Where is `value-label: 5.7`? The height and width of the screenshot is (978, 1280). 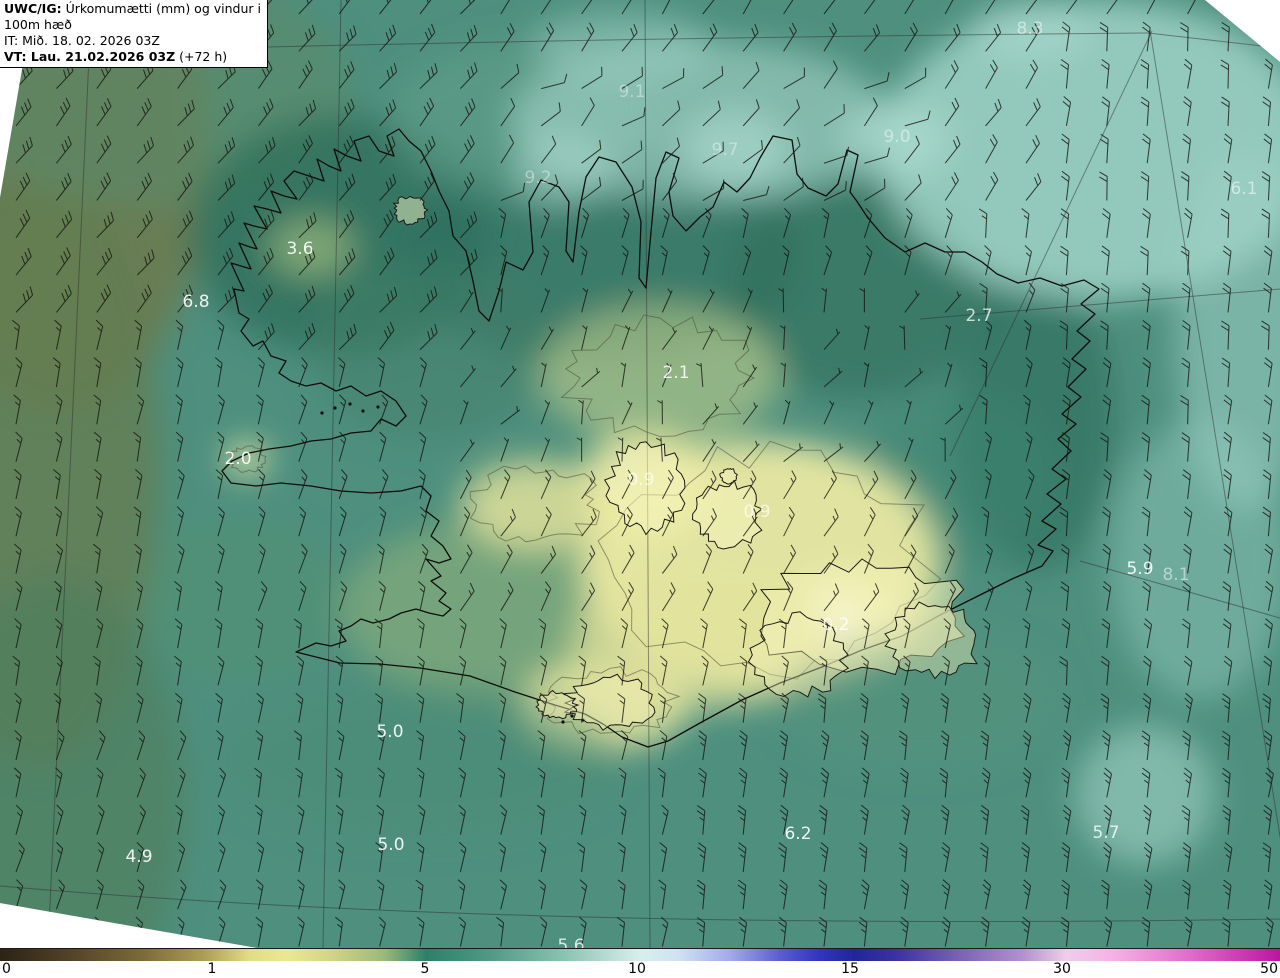 value-label: 5.7 is located at coordinates (1105, 833).